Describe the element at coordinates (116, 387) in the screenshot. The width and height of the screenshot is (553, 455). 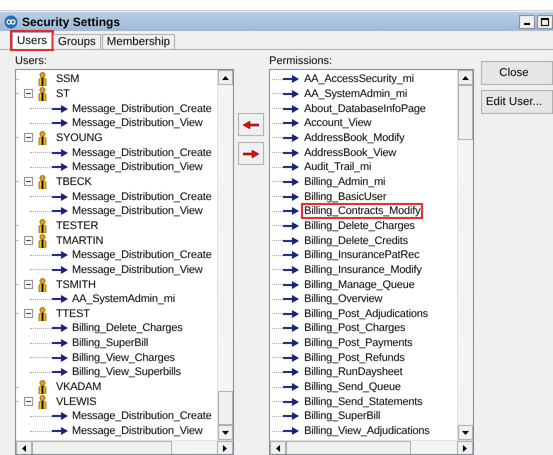
I see `tree-item: VKADAM` at that location.